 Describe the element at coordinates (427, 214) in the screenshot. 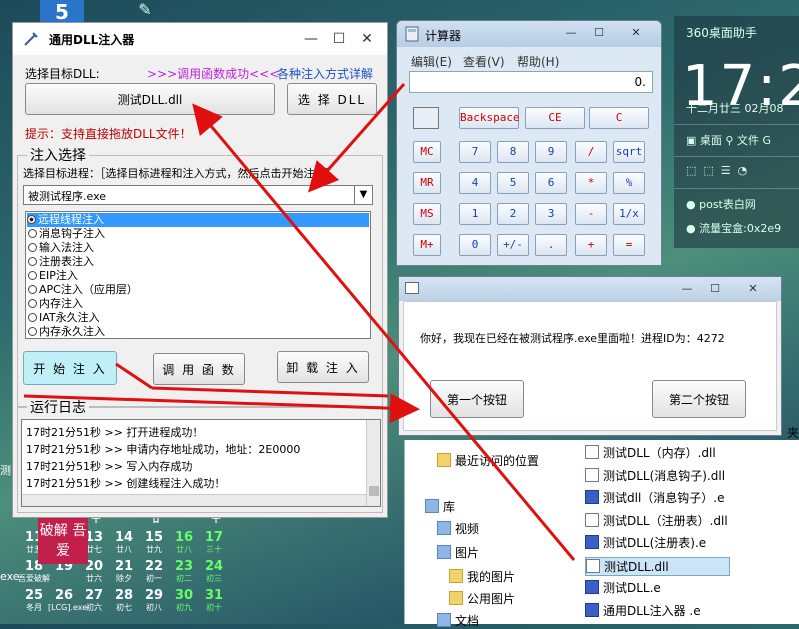

I see `calc-key: MS` at that location.